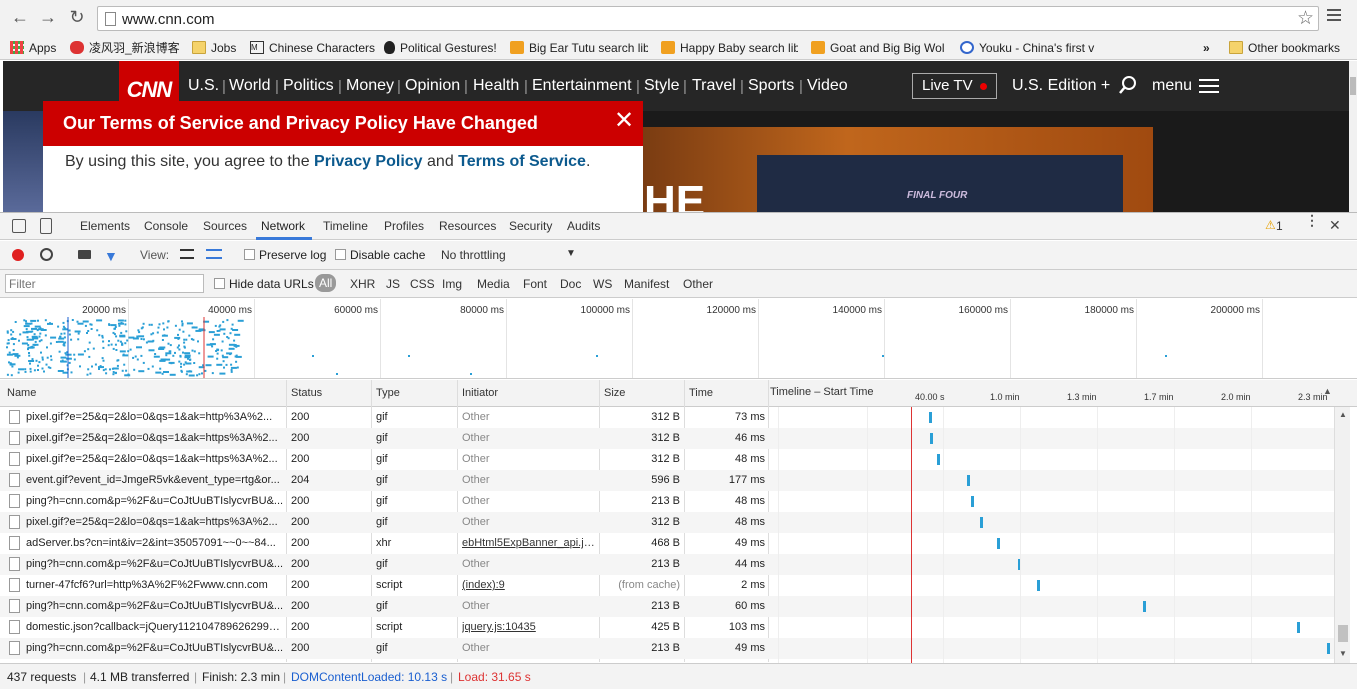 The height and width of the screenshot is (689, 1357). I want to click on tab-sources: Sources, so click(225, 226).